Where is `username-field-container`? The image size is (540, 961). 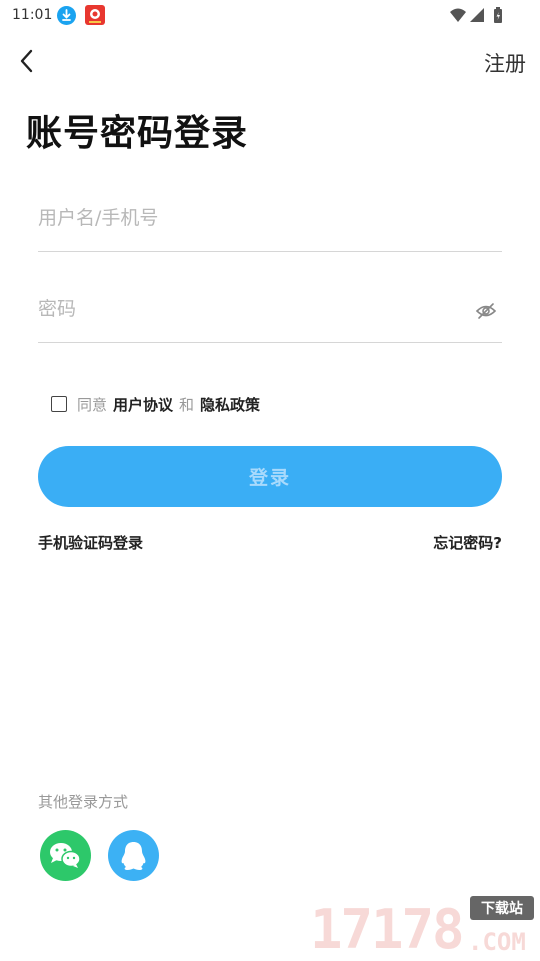 username-field-container is located at coordinates (270, 225).